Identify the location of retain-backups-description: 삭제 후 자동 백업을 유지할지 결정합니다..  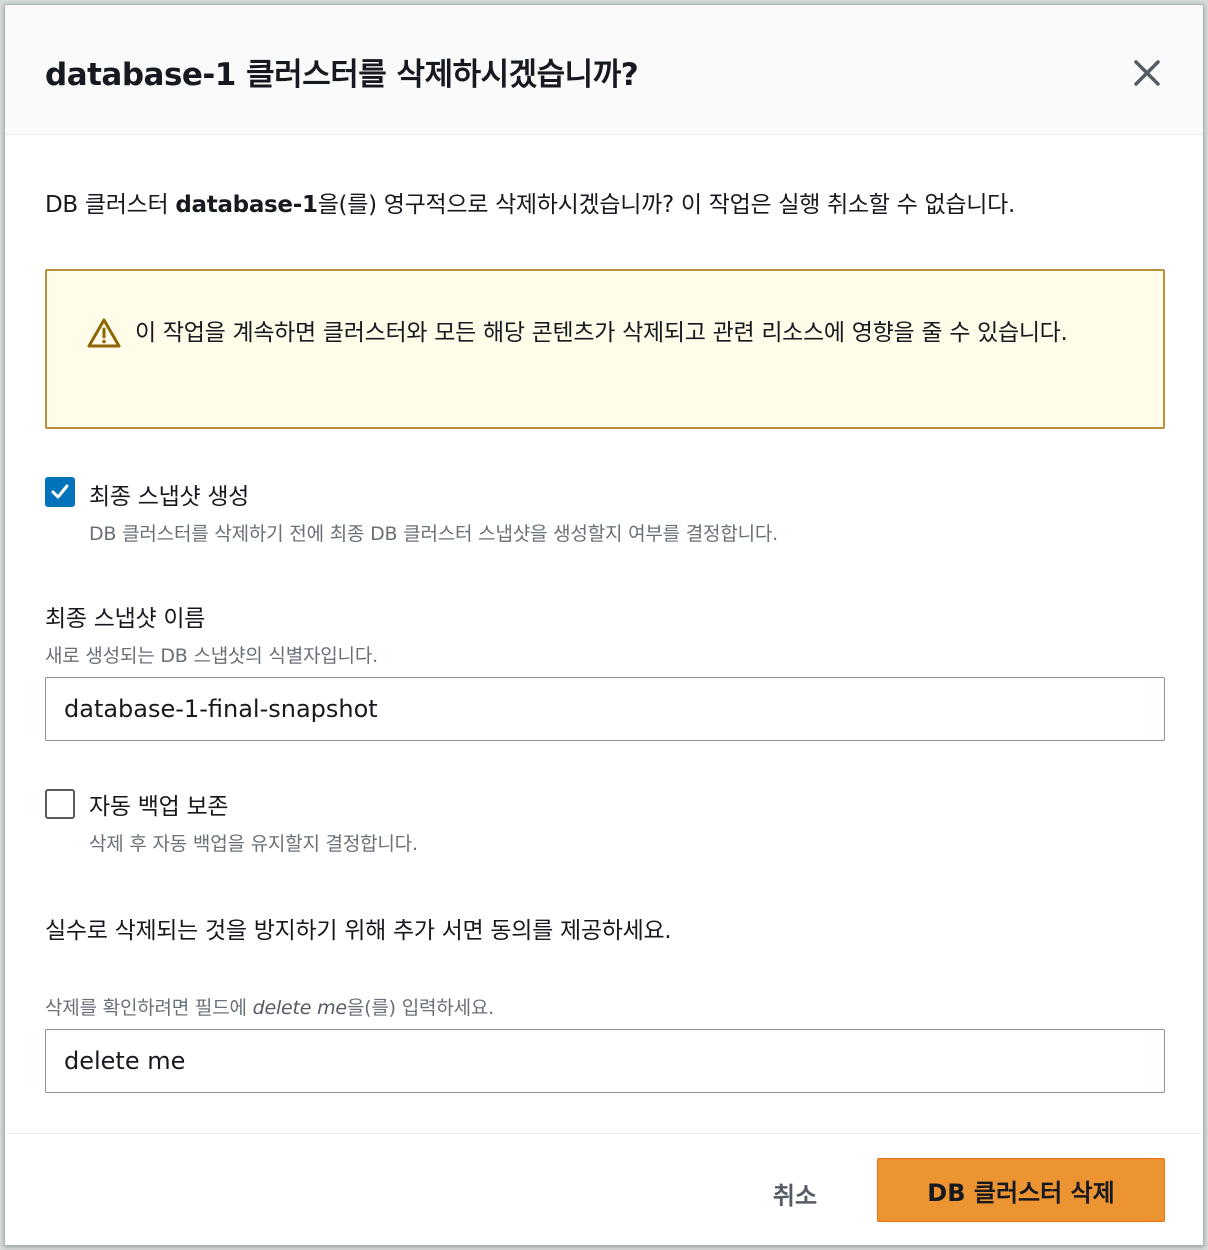
(253, 844).